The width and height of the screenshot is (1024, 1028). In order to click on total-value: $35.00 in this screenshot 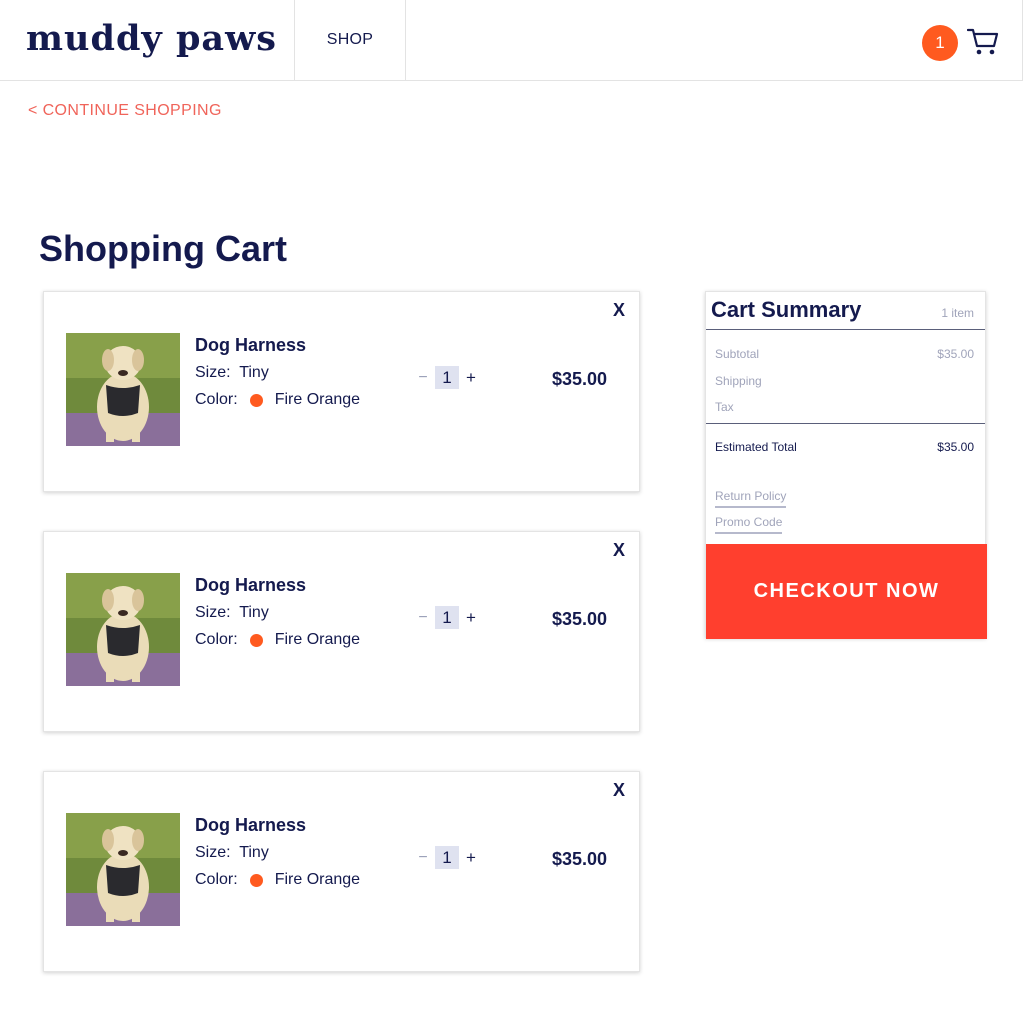, I will do `click(955, 447)`.